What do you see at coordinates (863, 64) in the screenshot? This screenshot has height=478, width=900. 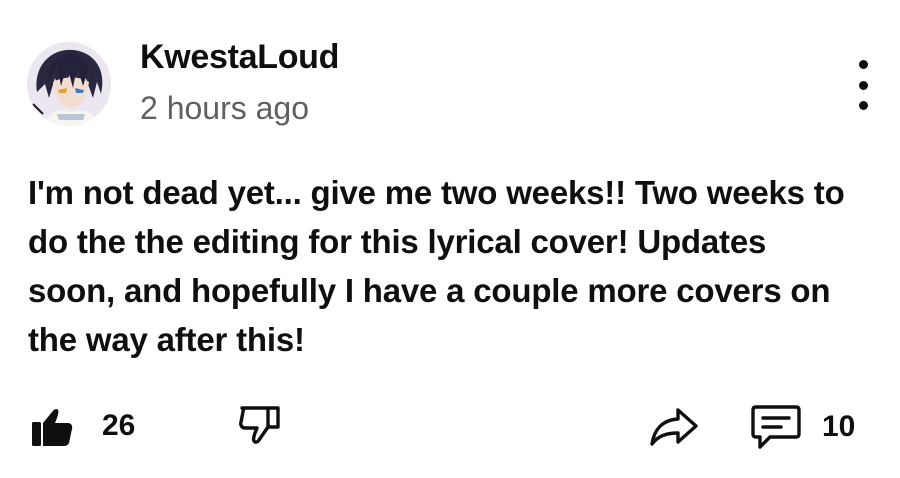 I see `more-vertical-icon` at bounding box center [863, 64].